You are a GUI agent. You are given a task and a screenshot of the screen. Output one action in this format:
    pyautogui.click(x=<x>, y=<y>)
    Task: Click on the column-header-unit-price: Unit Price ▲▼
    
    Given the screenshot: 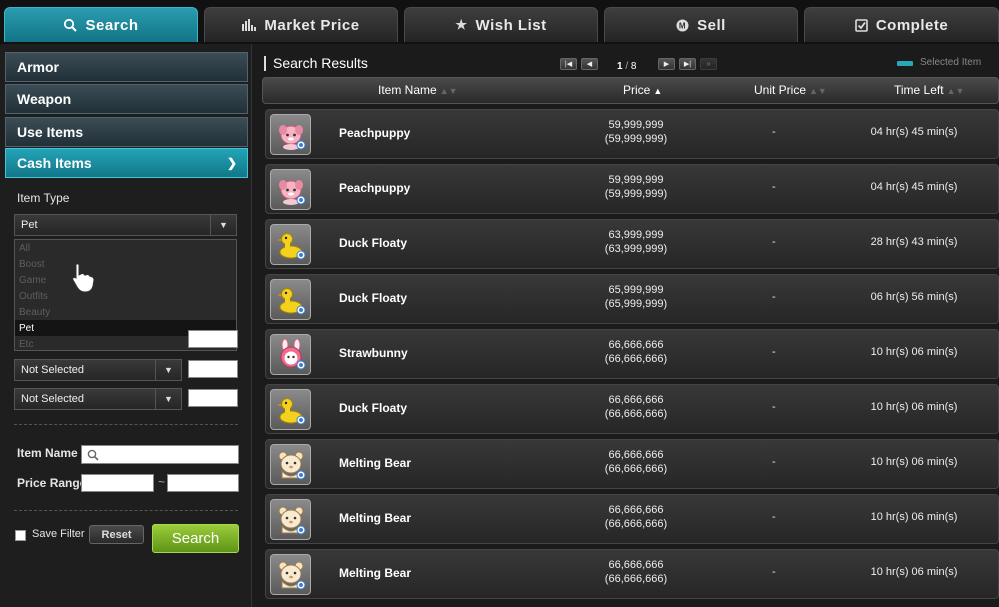 What is the action you would take?
    pyautogui.click(x=790, y=90)
    